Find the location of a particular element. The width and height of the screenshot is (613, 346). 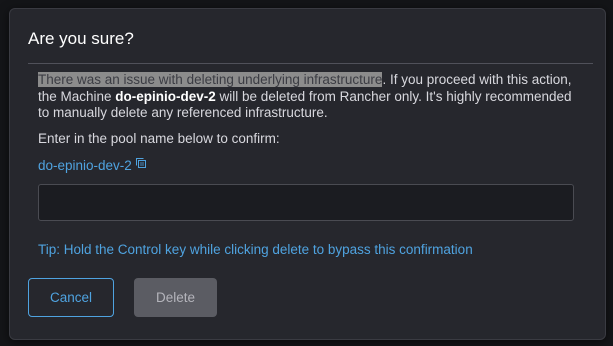

pool-name-input is located at coordinates (306, 202).